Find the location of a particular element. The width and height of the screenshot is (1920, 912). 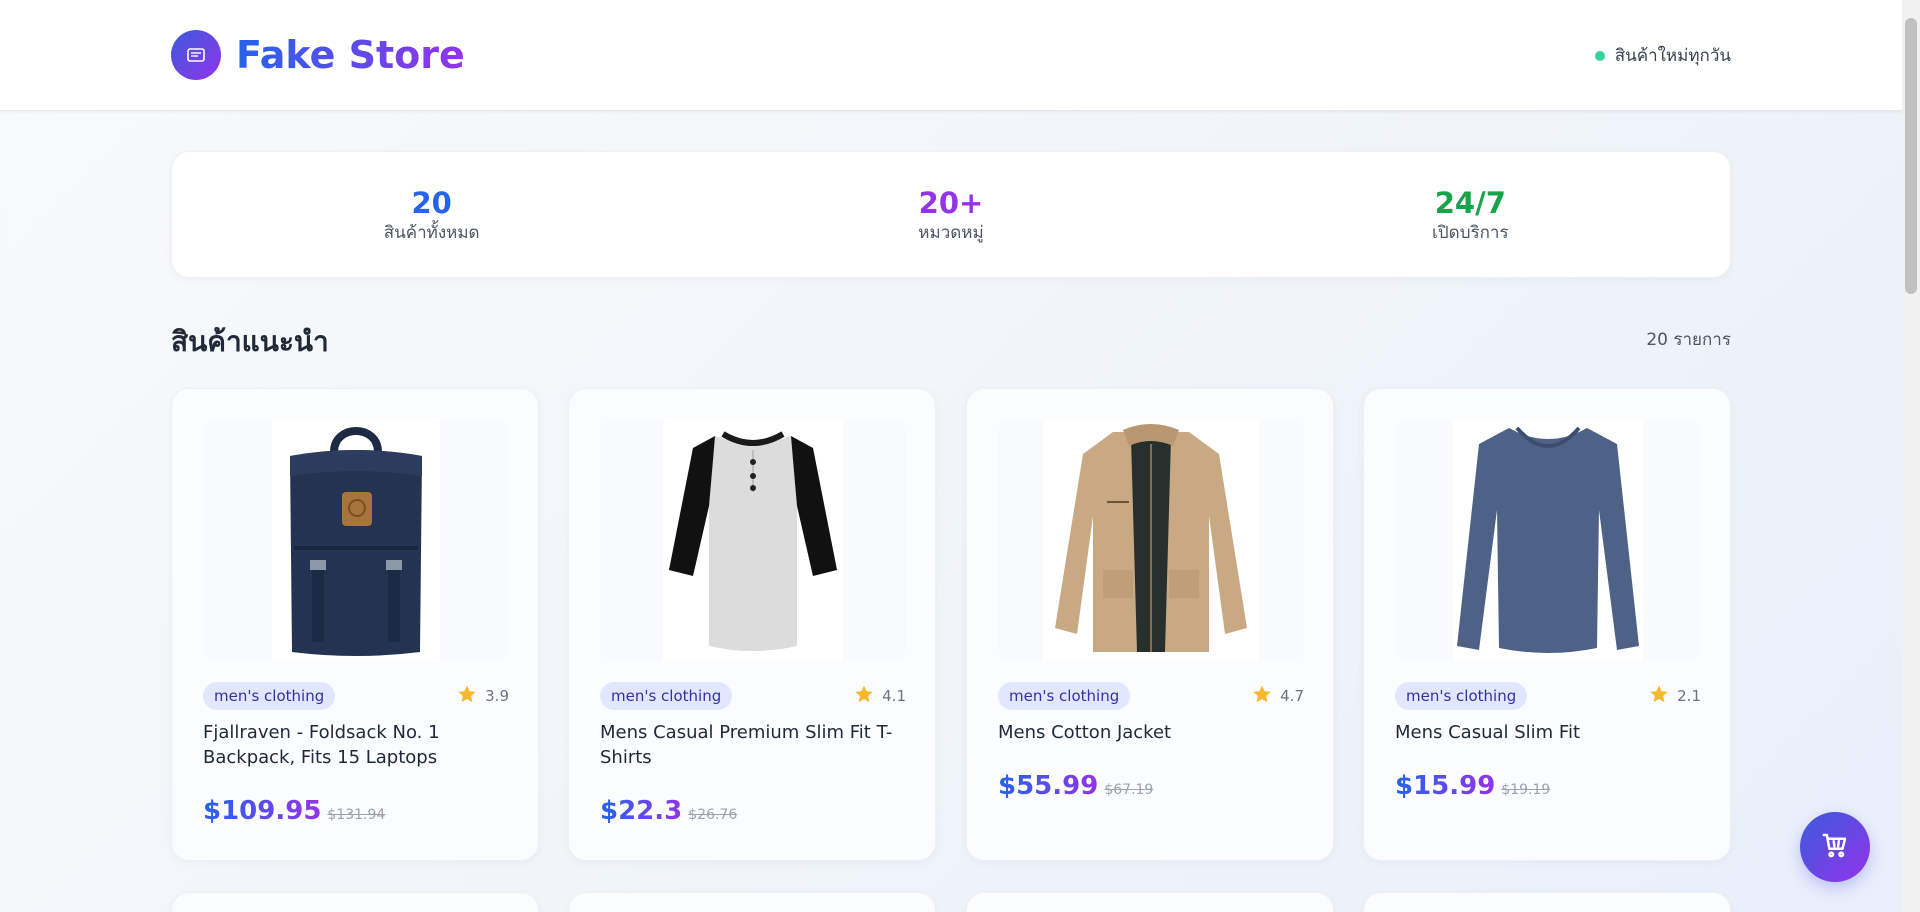

brand-name: Fake Store is located at coordinates (350, 55).